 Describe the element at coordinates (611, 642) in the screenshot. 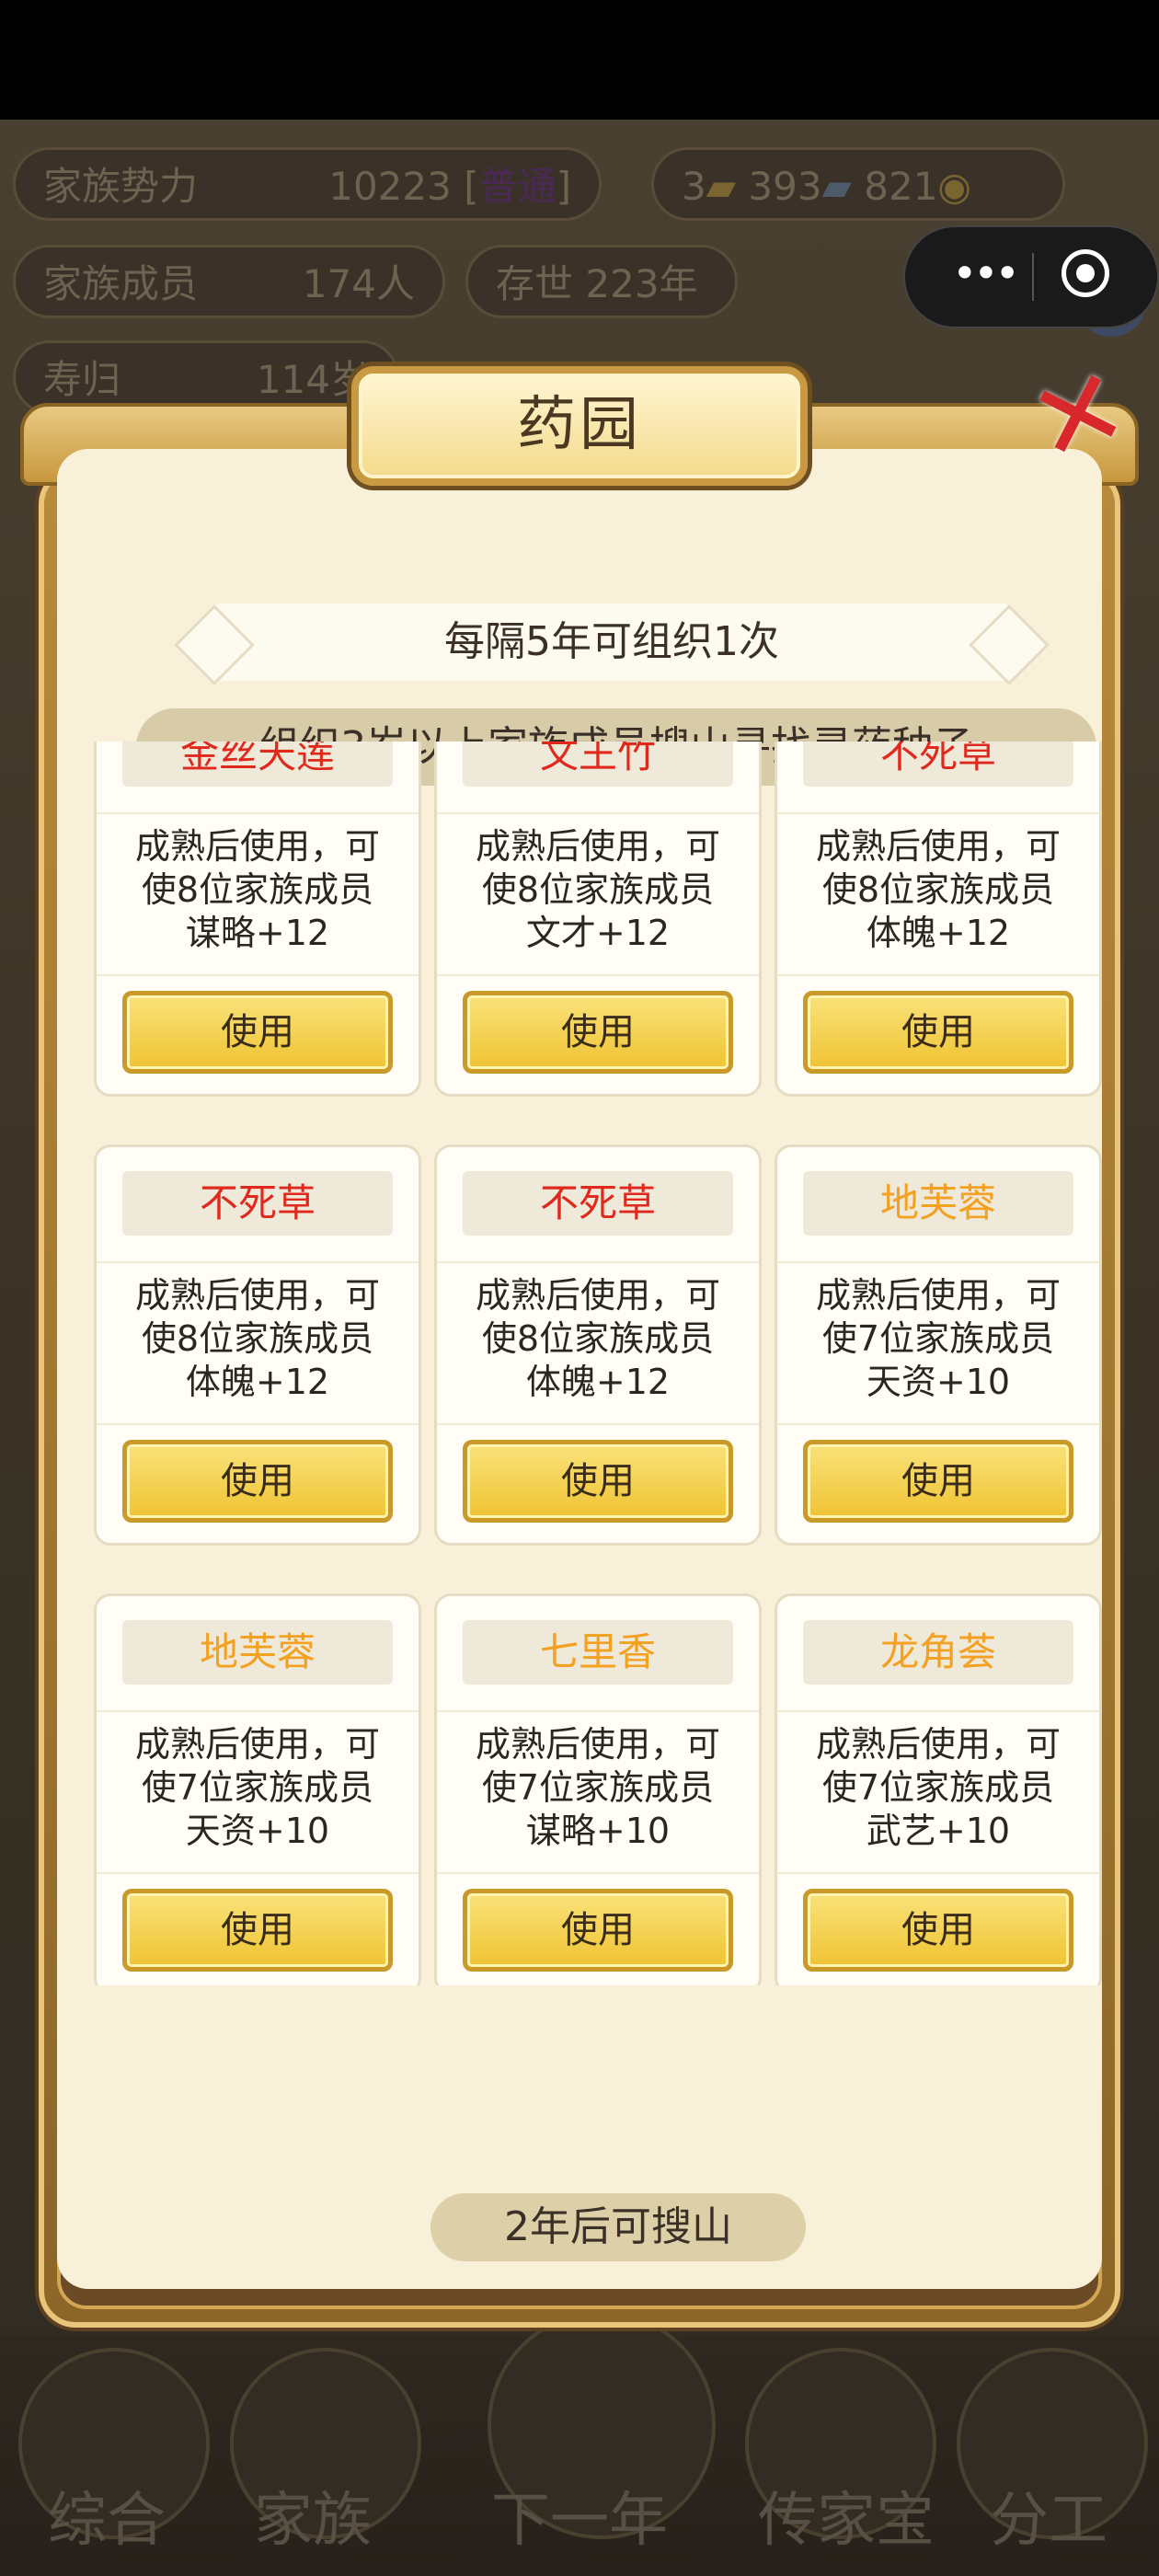

I see `interval-banner: 每隔5年可组织1次` at that location.